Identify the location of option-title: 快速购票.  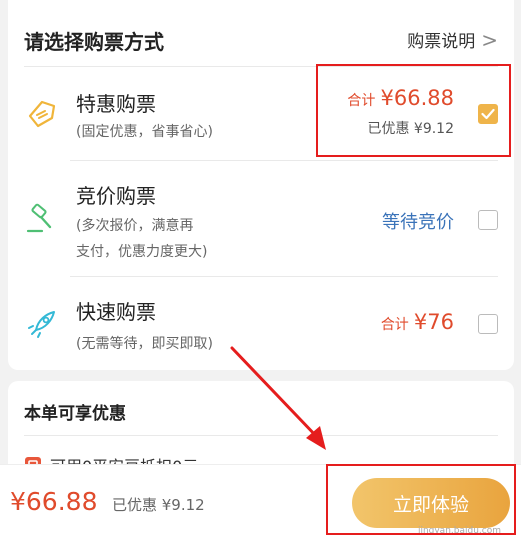
(116, 312).